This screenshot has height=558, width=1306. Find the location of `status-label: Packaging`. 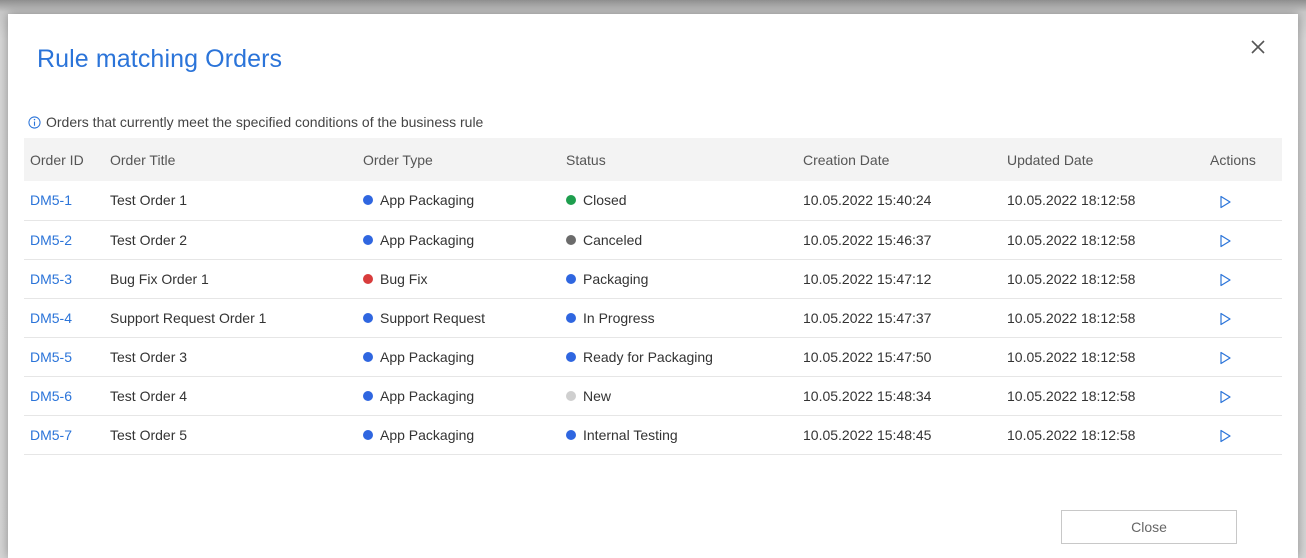

status-label: Packaging is located at coordinates (616, 278).